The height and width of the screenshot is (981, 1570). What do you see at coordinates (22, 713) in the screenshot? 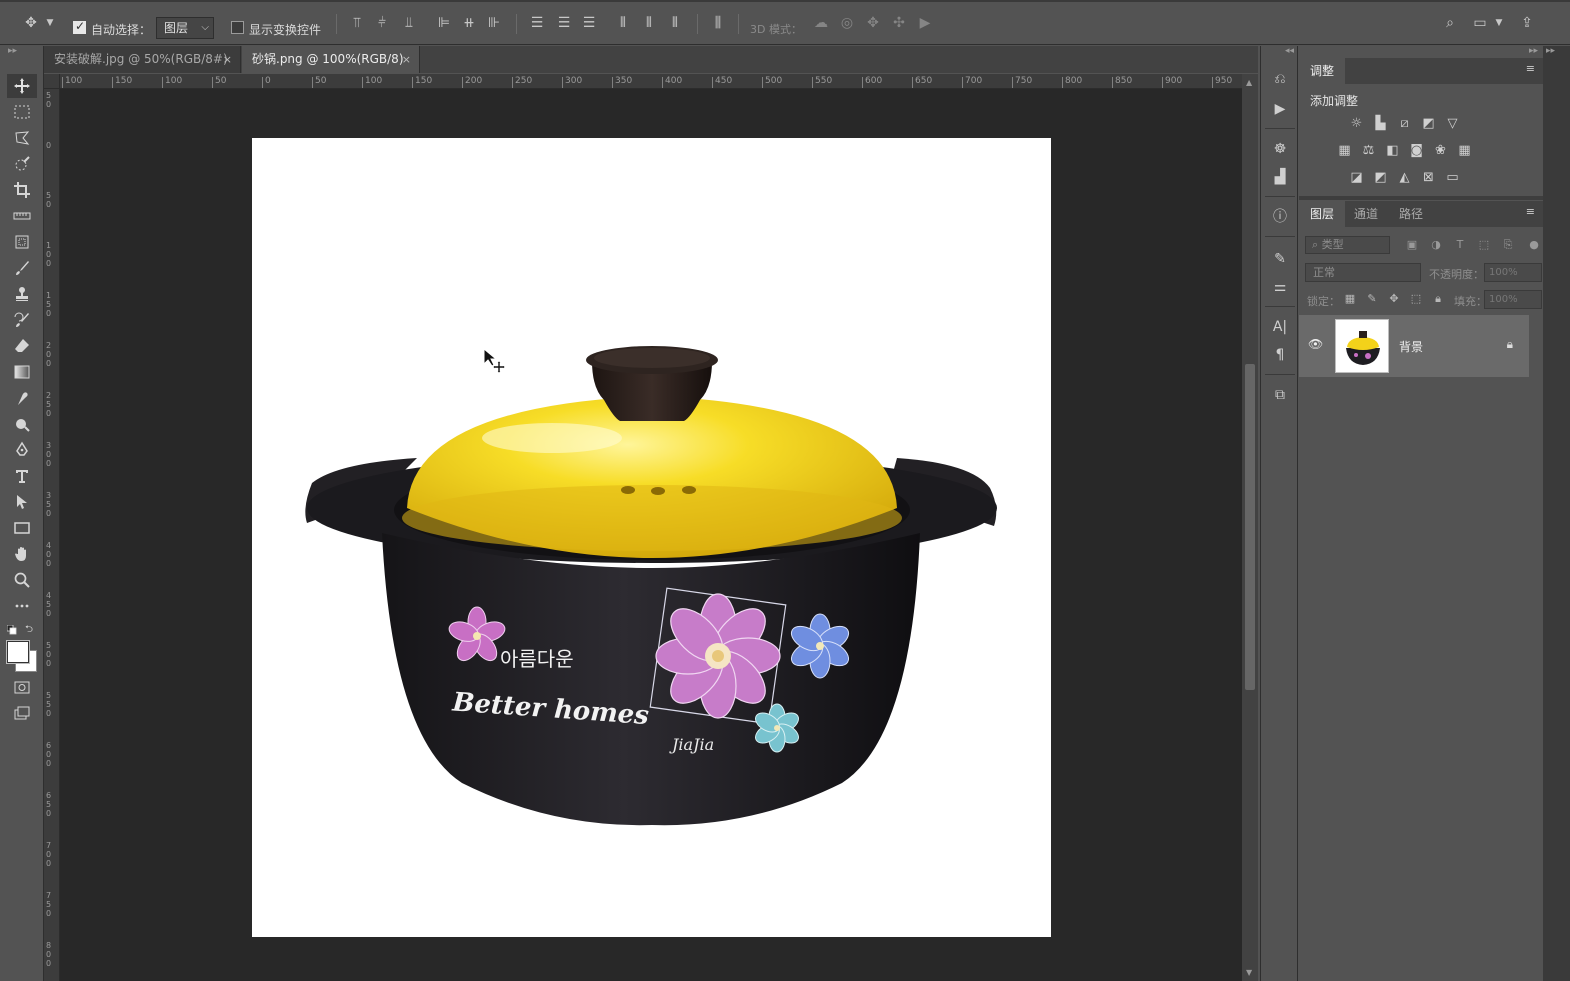
I see `screen-mode-tool` at bounding box center [22, 713].